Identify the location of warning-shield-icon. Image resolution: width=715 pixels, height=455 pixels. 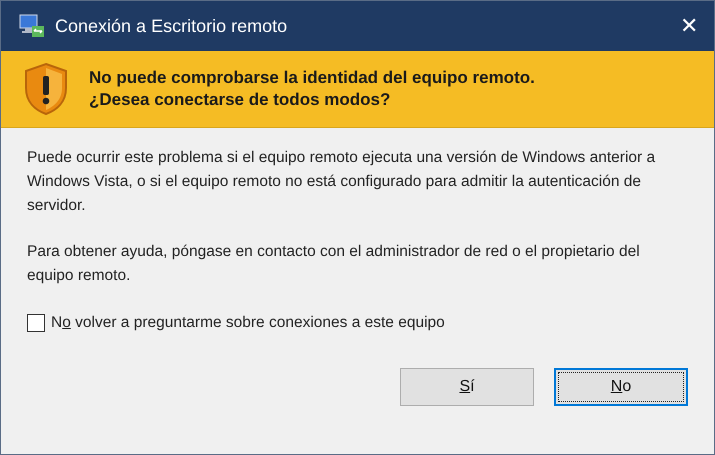
(46, 89).